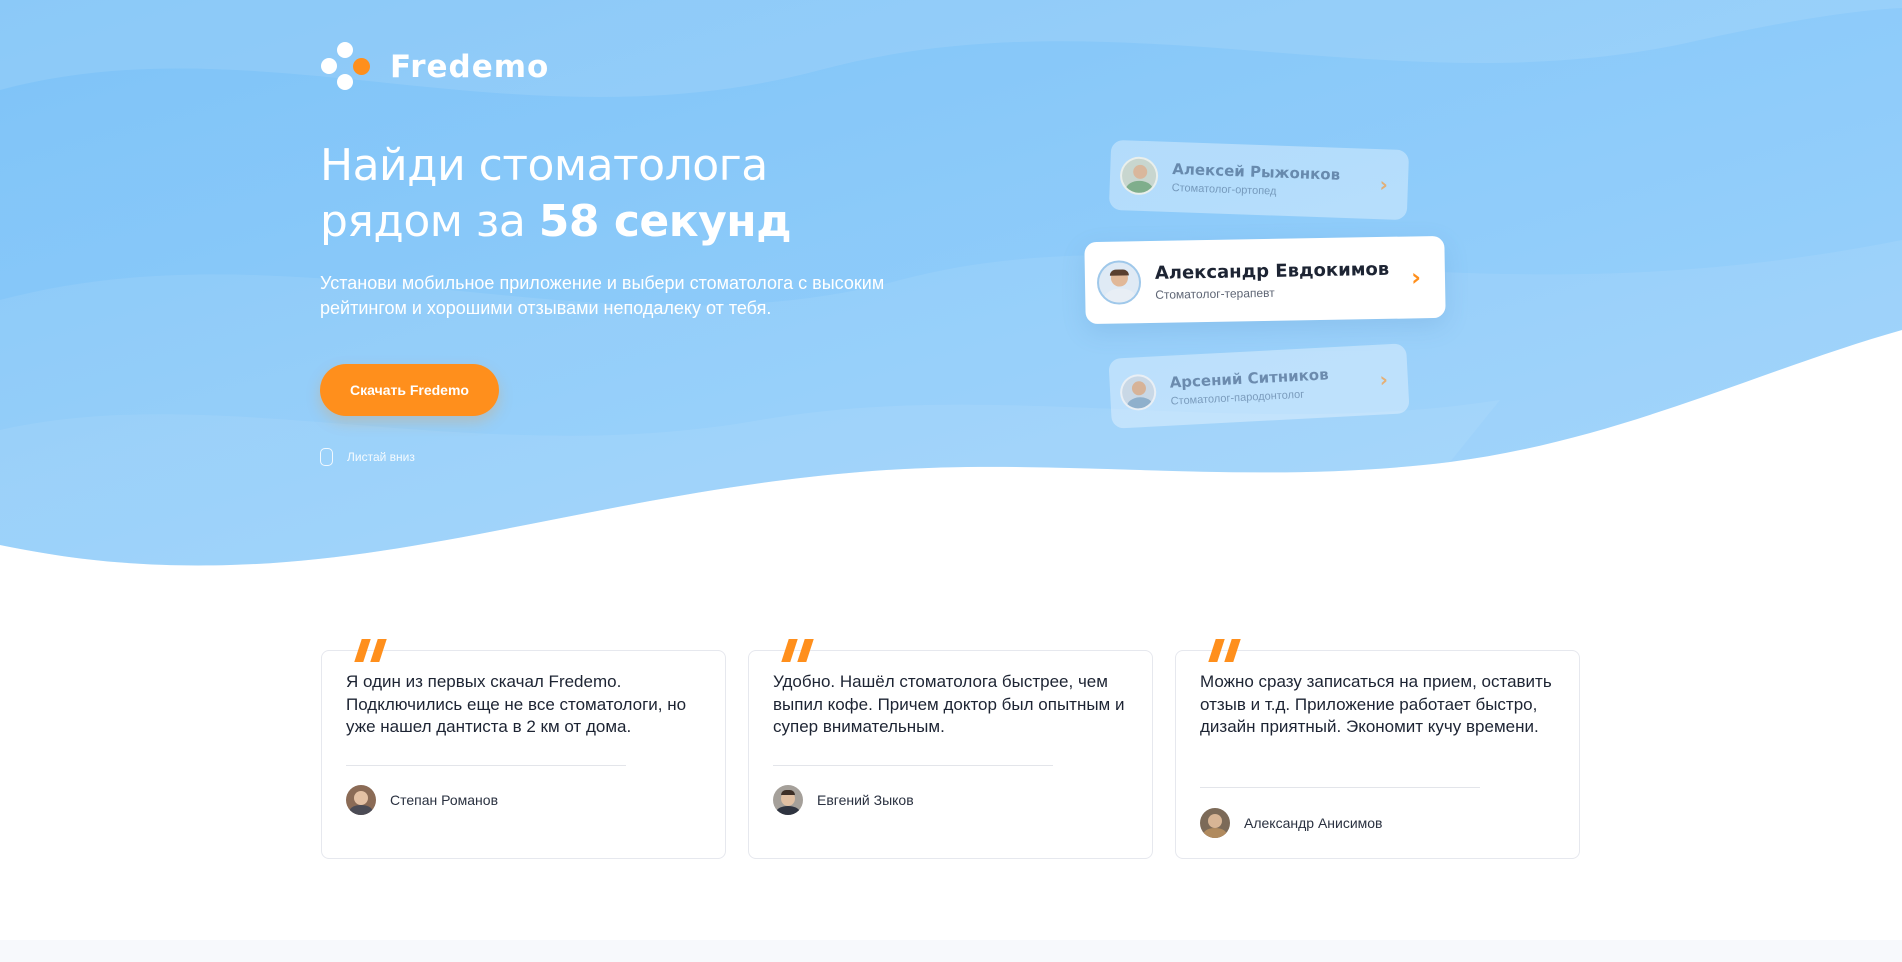 This screenshot has height=962, width=1902. Describe the element at coordinates (544, 165) in the screenshot. I see `hero-title-line1: Найди стоматолога` at that location.